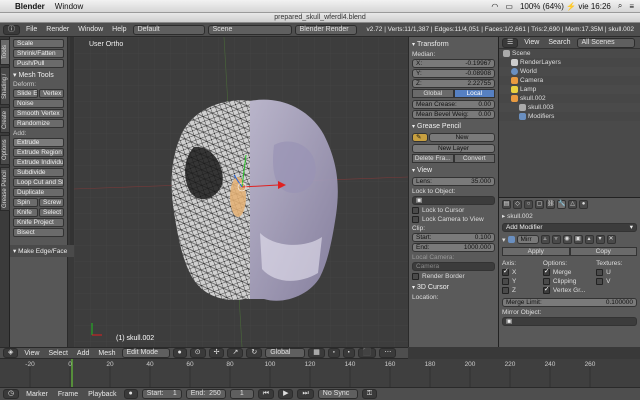 This screenshot has width=640, height=400. I want to click on play-icon: ▶, so click(286, 394).